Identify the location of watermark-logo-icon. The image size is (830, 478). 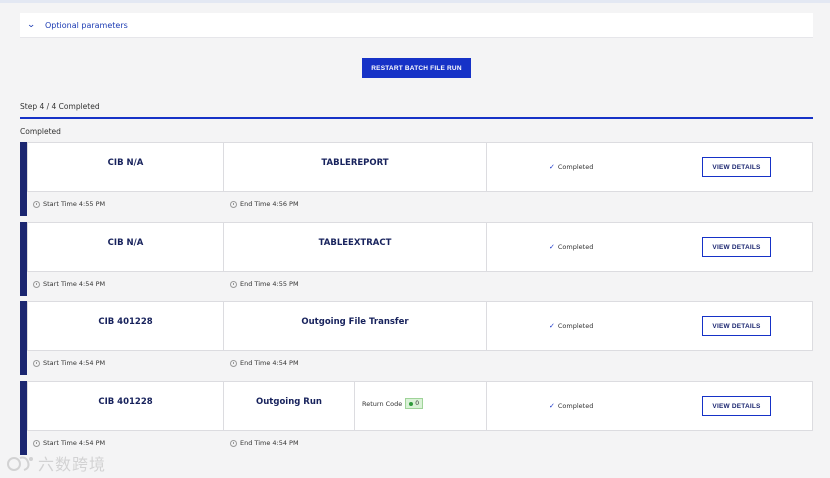
(20, 463).